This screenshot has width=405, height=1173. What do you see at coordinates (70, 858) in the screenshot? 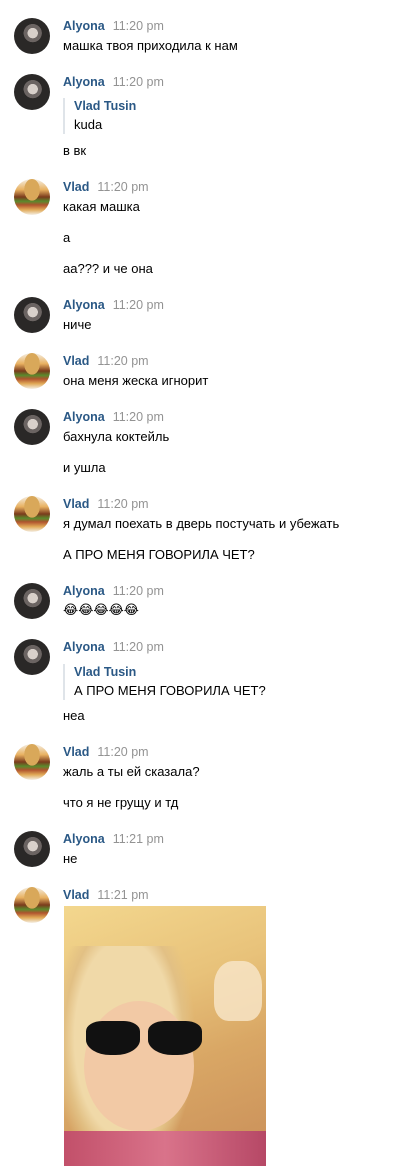
I see `message-text: не` at bounding box center [70, 858].